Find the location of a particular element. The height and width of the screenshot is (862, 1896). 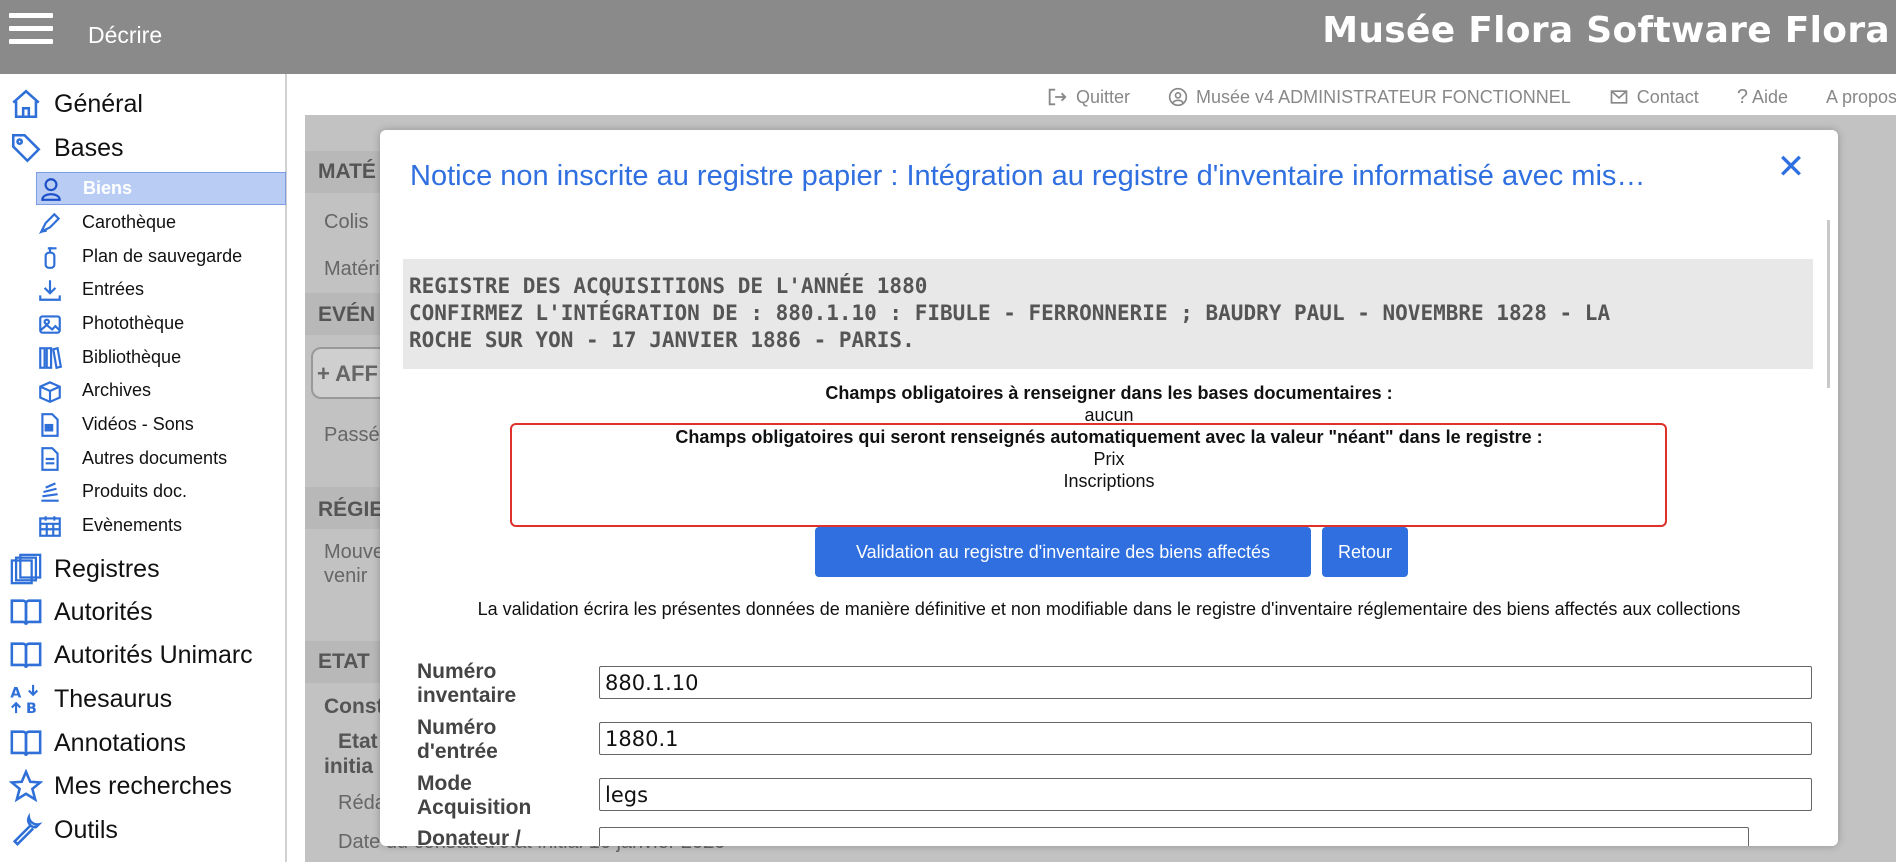

sidebar-item-plan-sauvegarde: Plan de sauvegarde is located at coordinates (161, 256).